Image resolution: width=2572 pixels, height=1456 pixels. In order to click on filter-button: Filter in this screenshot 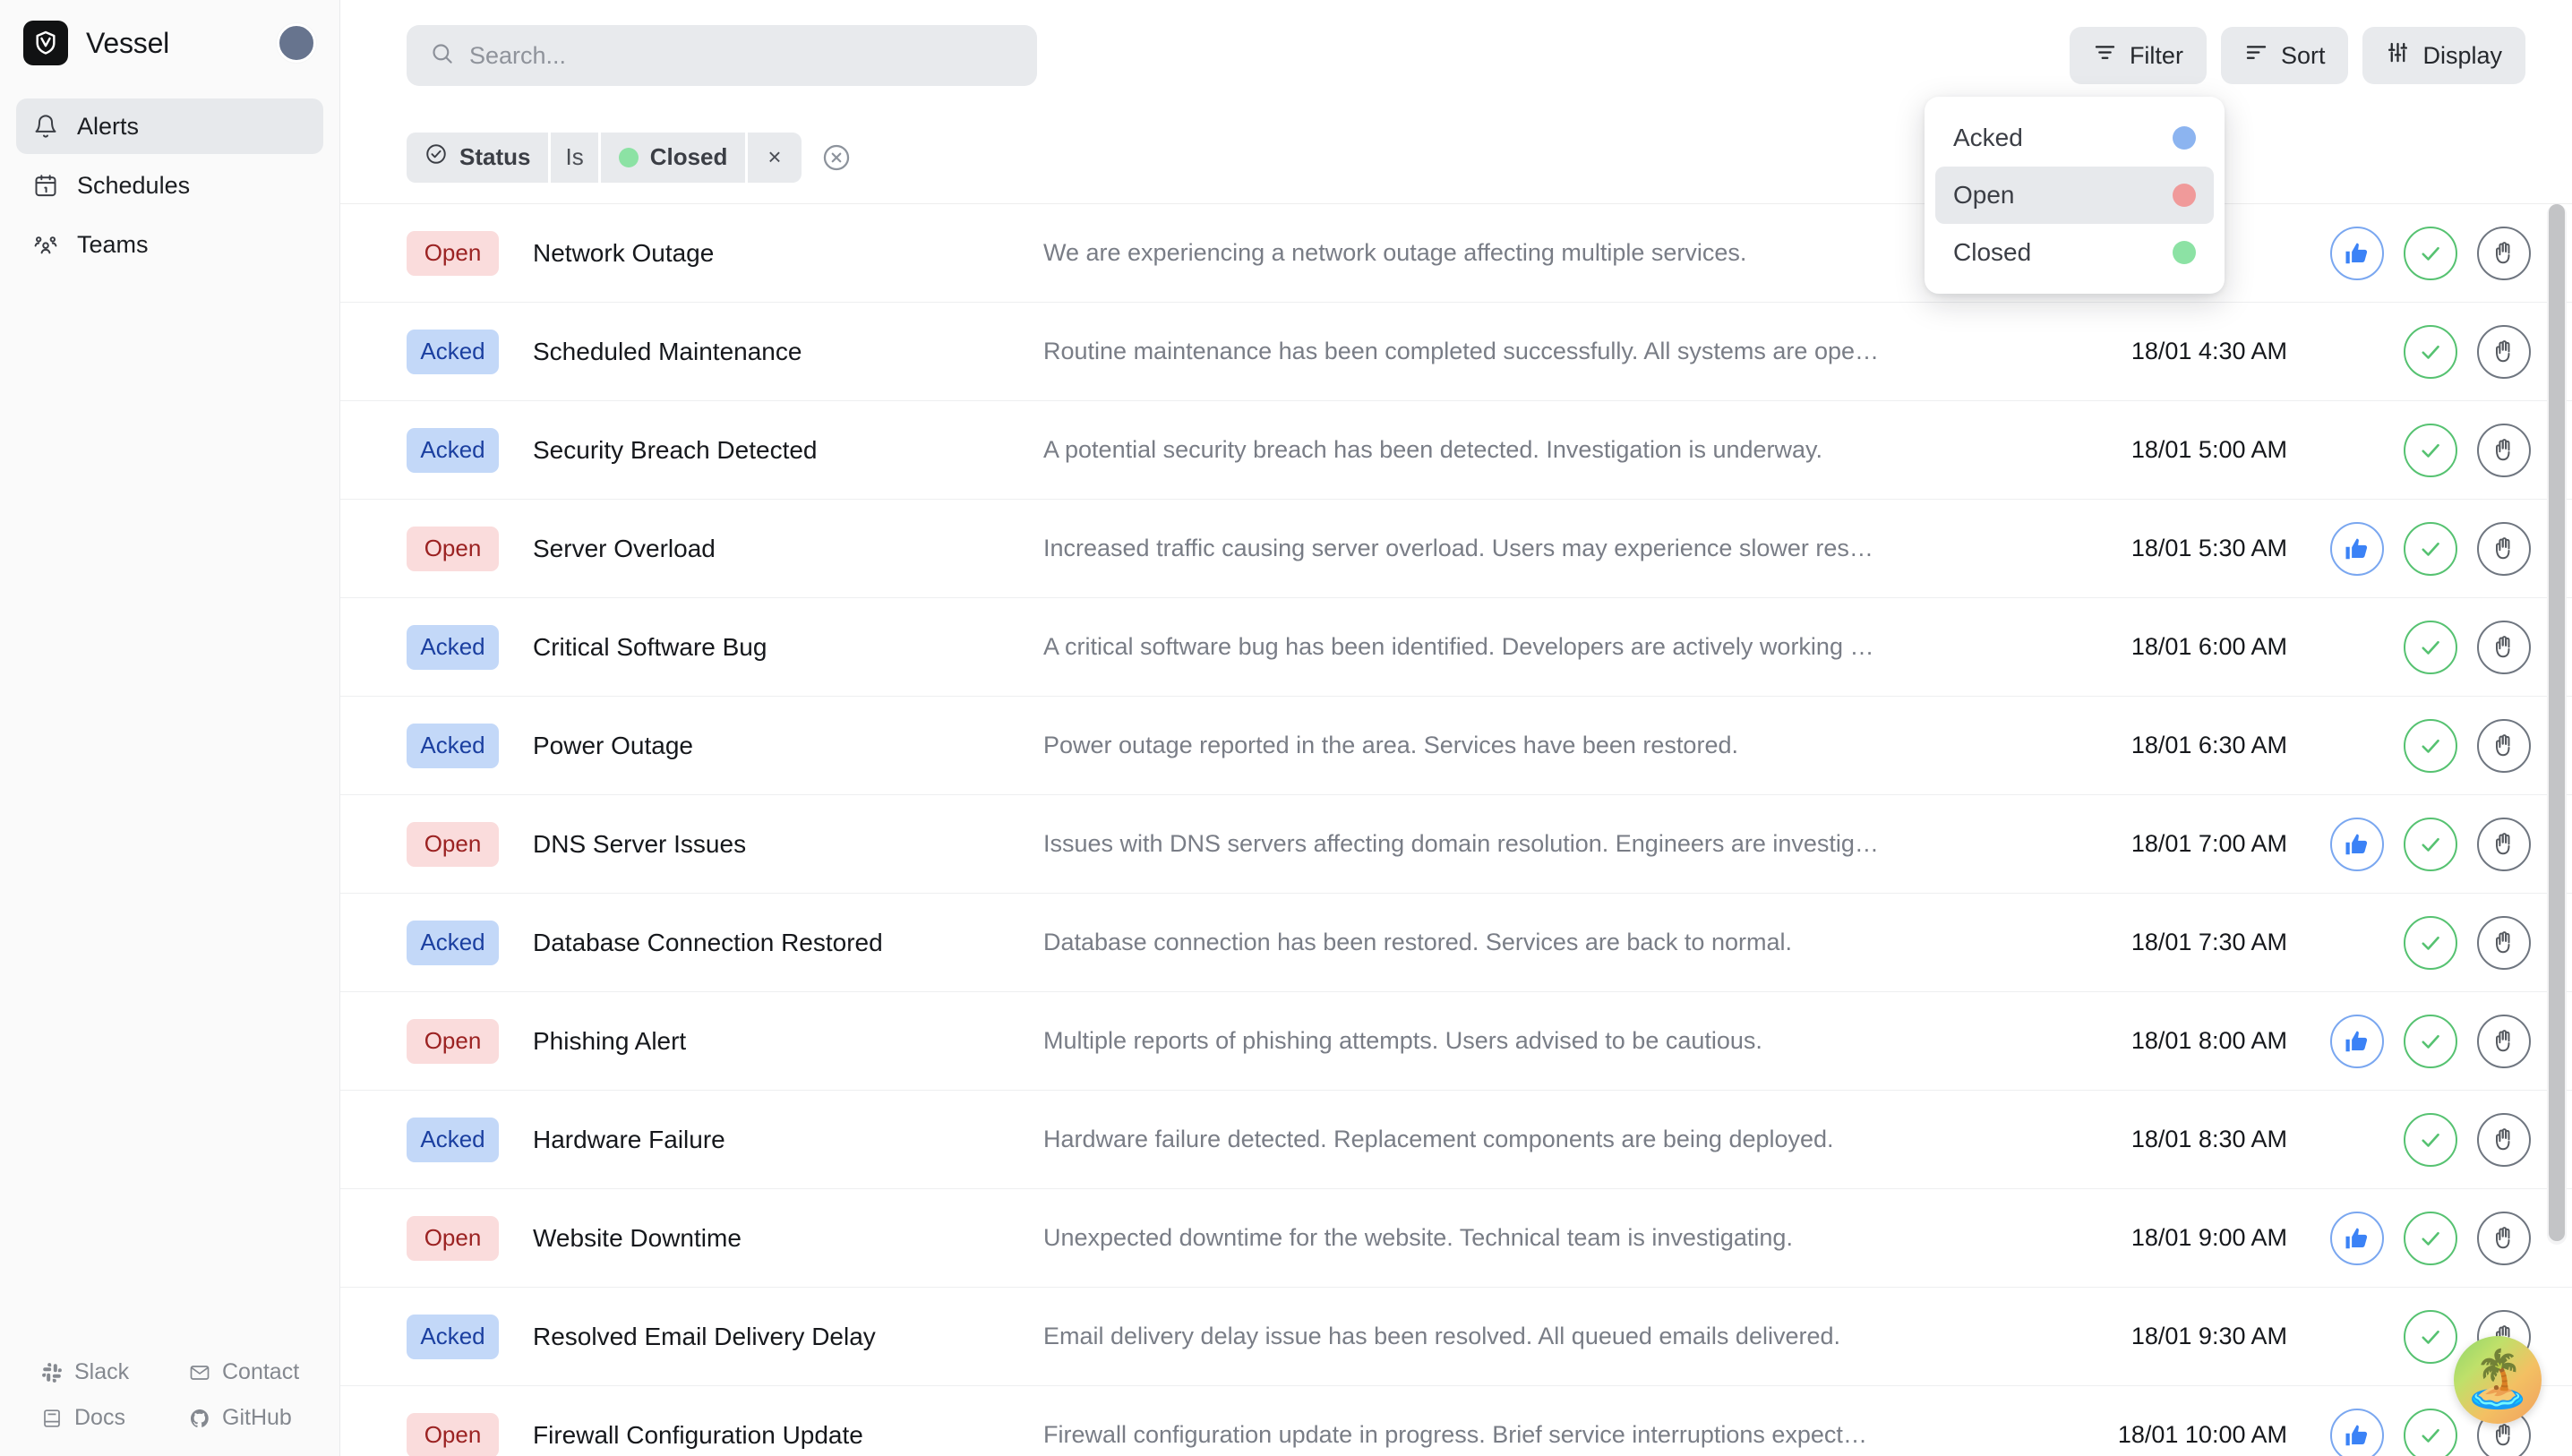, I will do `click(2138, 55)`.